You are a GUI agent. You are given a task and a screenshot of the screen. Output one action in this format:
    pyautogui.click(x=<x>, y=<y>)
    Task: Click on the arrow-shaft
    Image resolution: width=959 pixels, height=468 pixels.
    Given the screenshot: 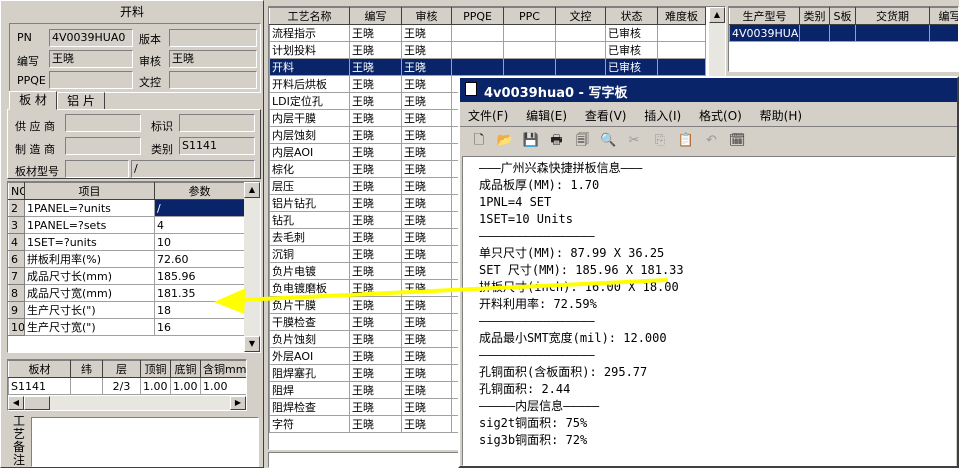 What is the action you would take?
    pyautogui.click(x=454, y=290)
    